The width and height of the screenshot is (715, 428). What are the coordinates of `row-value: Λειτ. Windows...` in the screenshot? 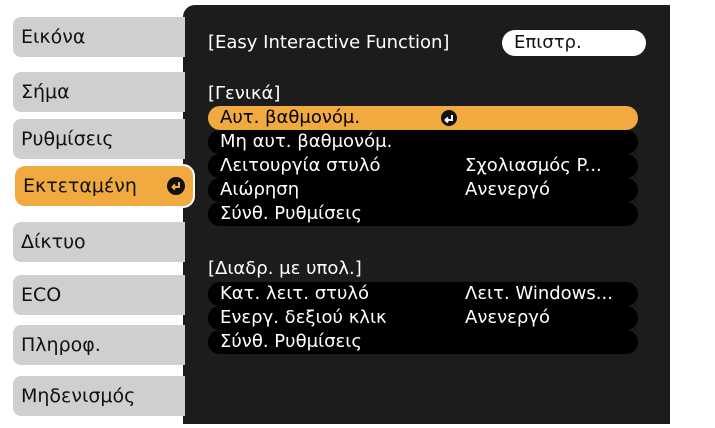 It's located at (539, 293).